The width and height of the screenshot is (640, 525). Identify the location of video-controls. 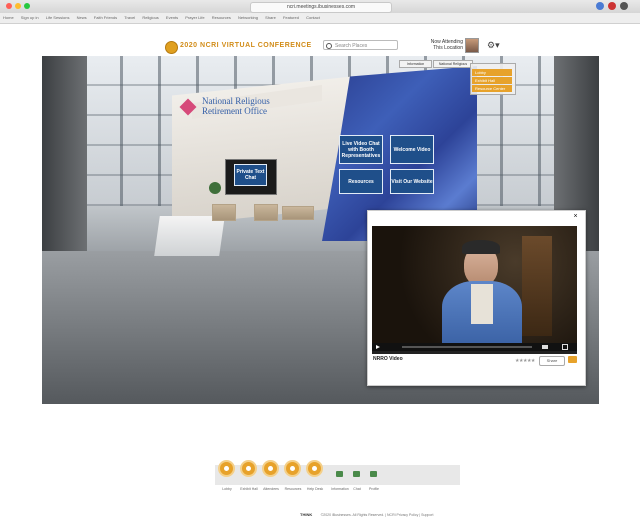
(474, 347).